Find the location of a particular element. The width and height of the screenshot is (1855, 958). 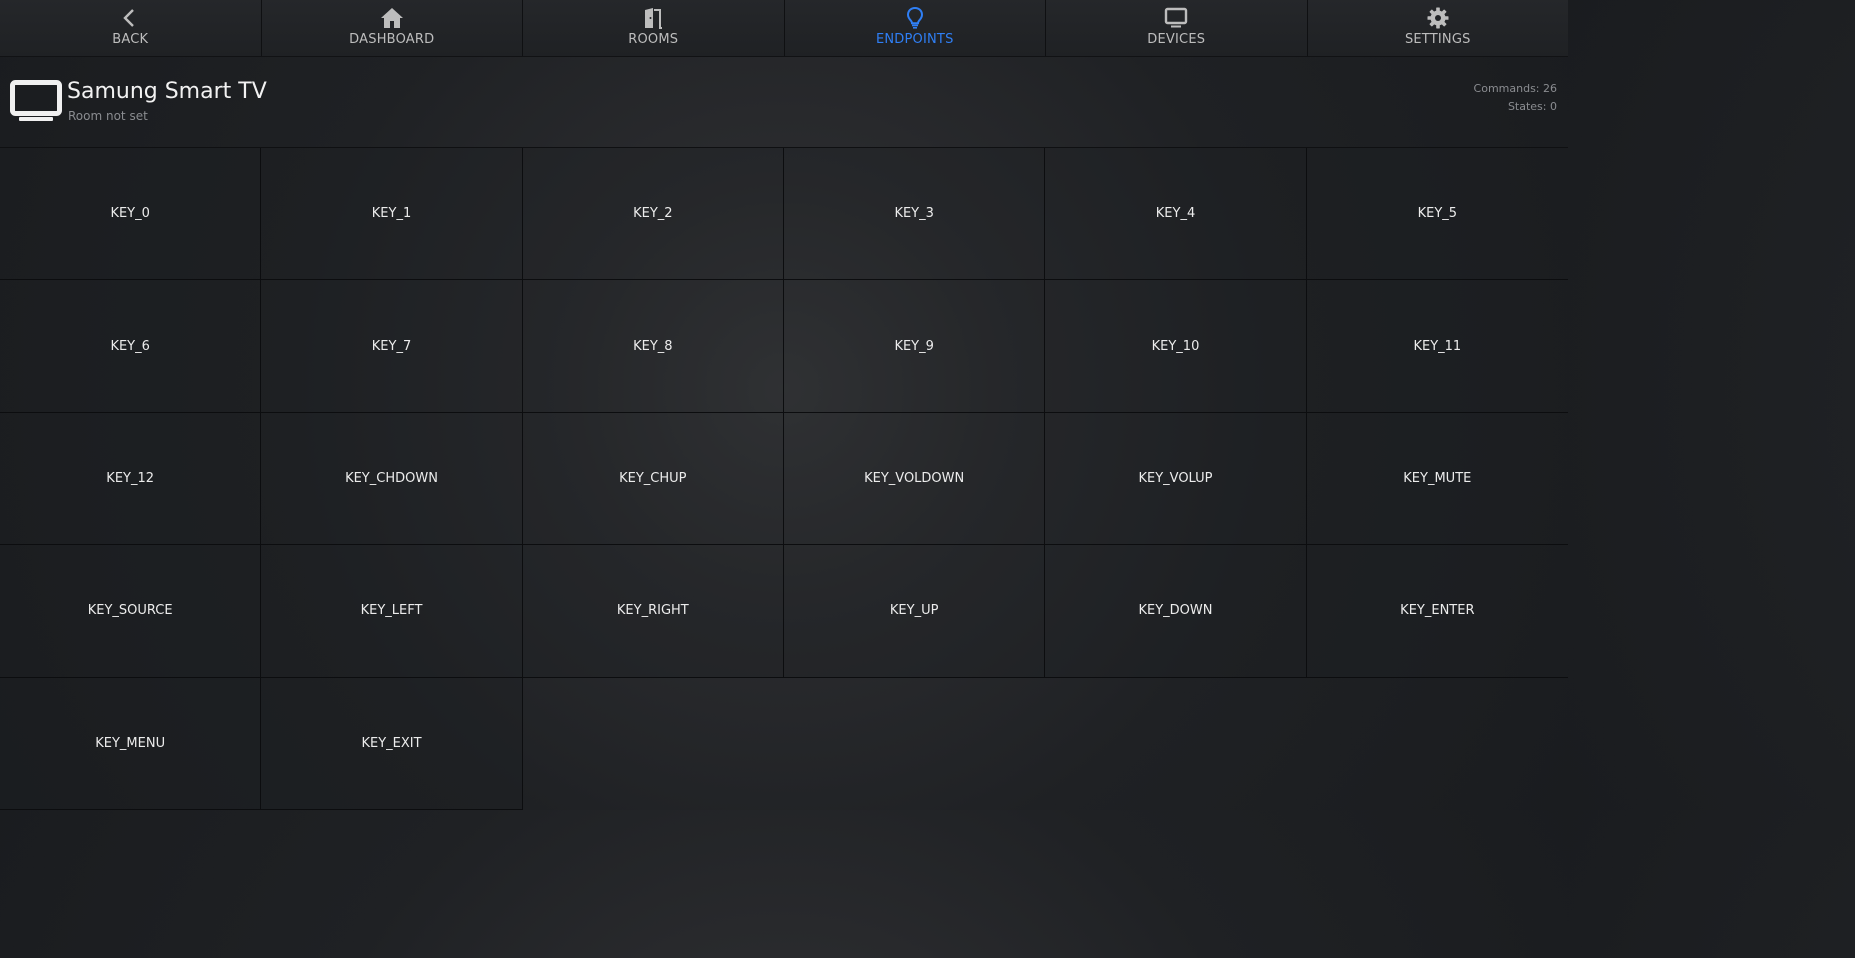

nav-dashboard: DASHBOARD is located at coordinates (392, 28).